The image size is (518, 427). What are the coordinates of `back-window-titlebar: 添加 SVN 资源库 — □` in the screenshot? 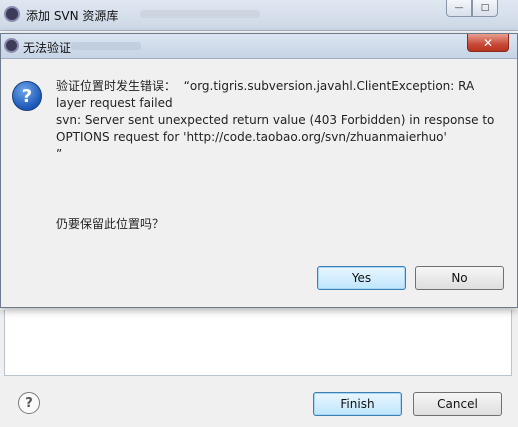 It's located at (259, 15).